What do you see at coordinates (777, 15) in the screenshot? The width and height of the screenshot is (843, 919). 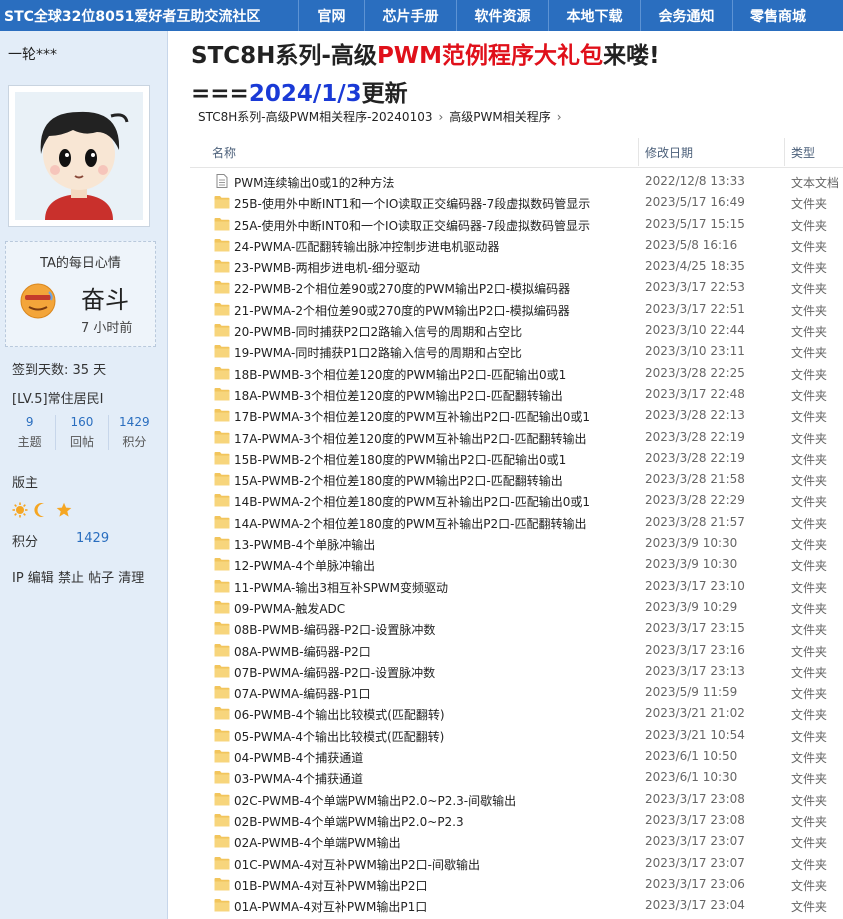 I see `nav-retail-mall: 零售商城` at bounding box center [777, 15].